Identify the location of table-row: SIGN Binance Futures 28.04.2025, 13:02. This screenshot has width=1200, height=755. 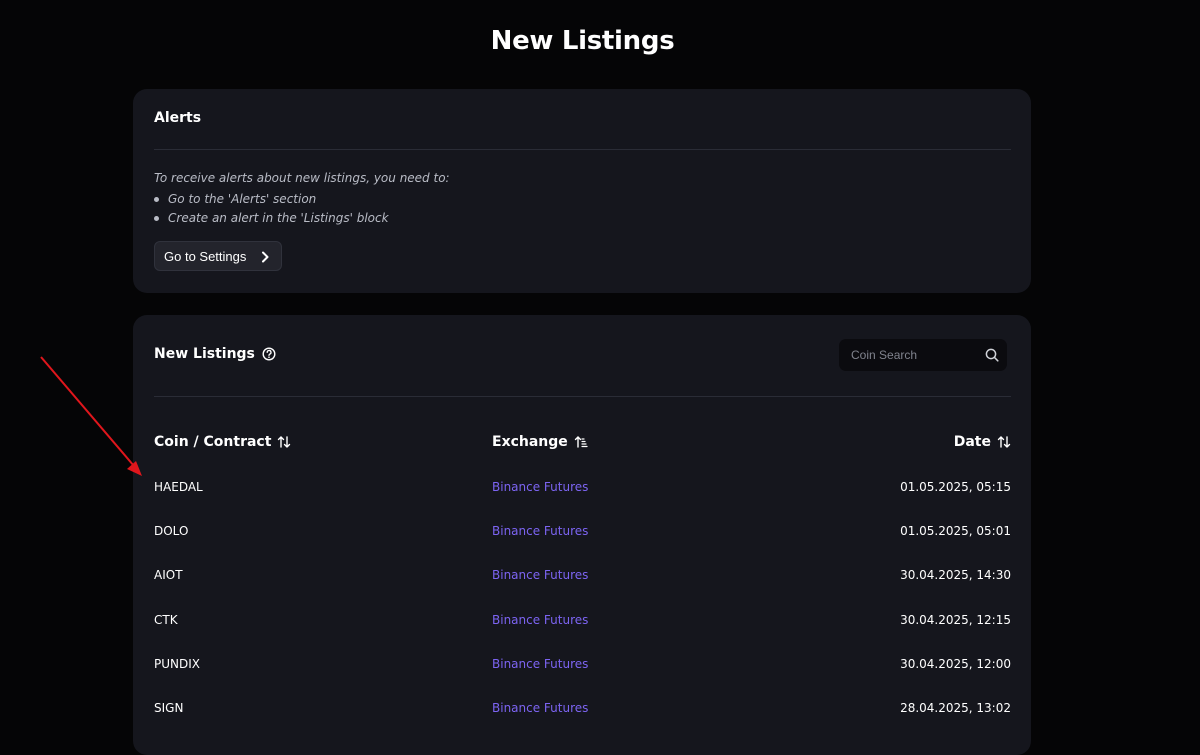
(582, 708).